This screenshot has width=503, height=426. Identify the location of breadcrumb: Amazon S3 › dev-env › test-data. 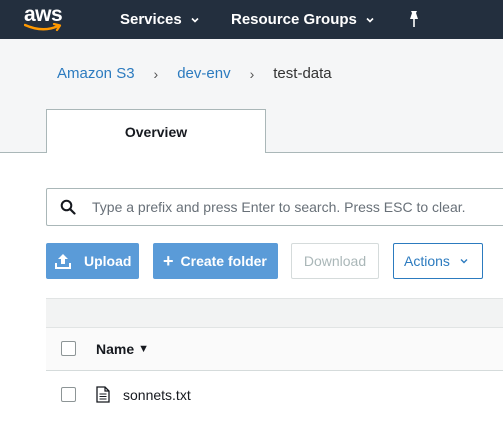
(194, 73).